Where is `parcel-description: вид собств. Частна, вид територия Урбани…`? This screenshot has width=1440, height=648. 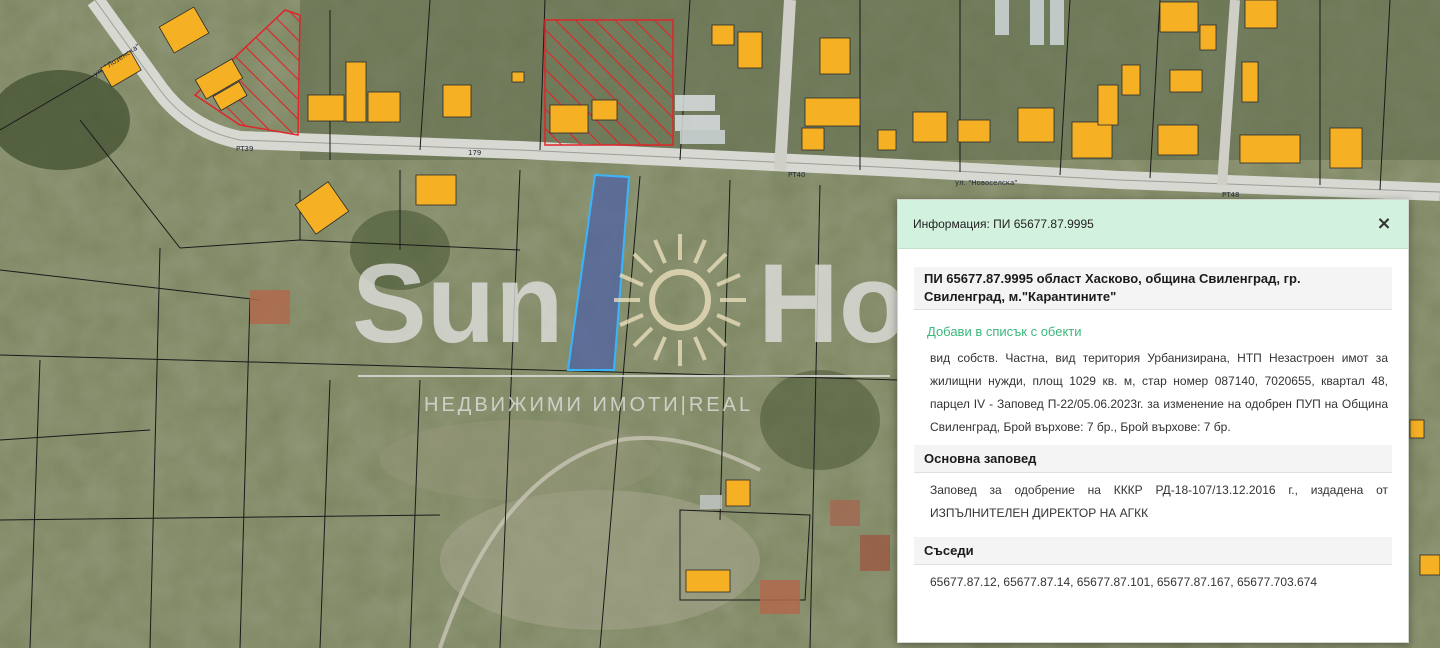 parcel-description: вид собств. Частна, вид територия Урбани… is located at coordinates (1159, 392).